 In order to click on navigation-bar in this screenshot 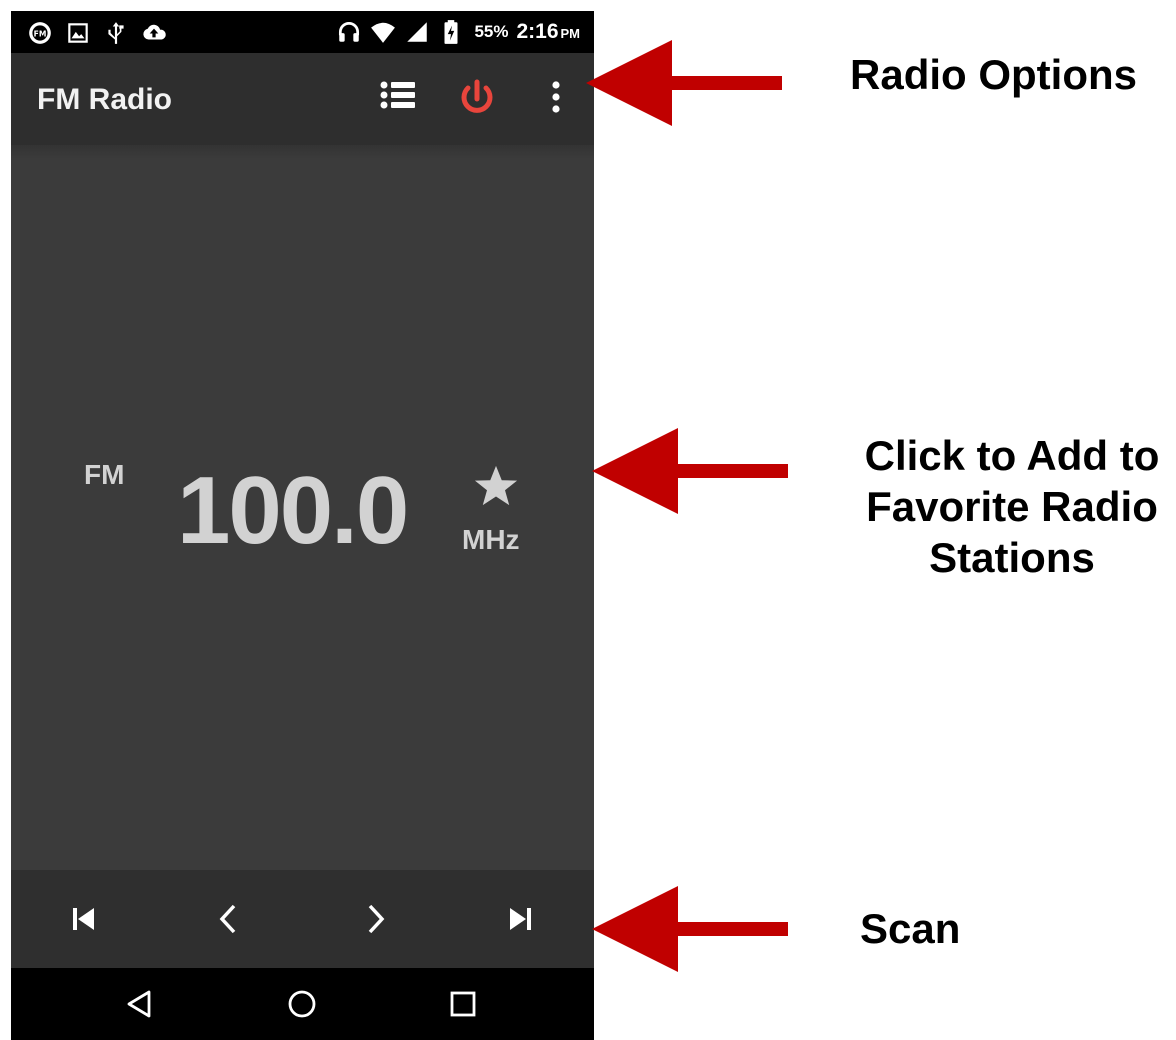, I will do `click(302, 1004)`.